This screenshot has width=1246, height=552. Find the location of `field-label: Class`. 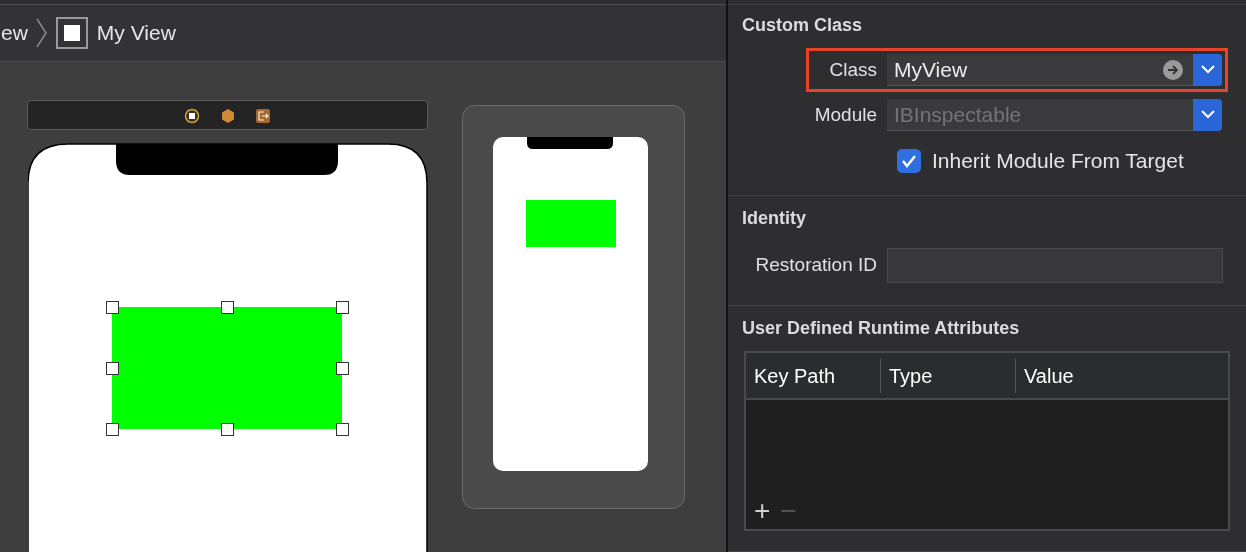

field-label: Class is located at coordinates (853, 69).